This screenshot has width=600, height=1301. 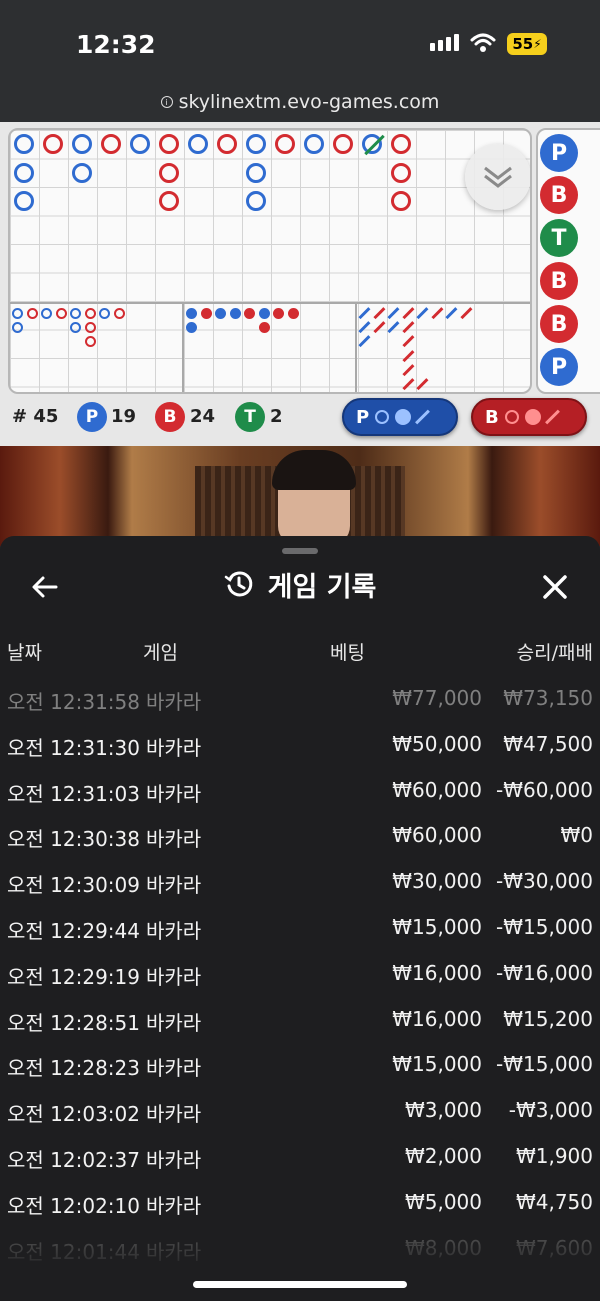 What do you see at coordinates (559, 238) in the screenshot?
I see `bead-tie: T` at bounding box center [559, 238].